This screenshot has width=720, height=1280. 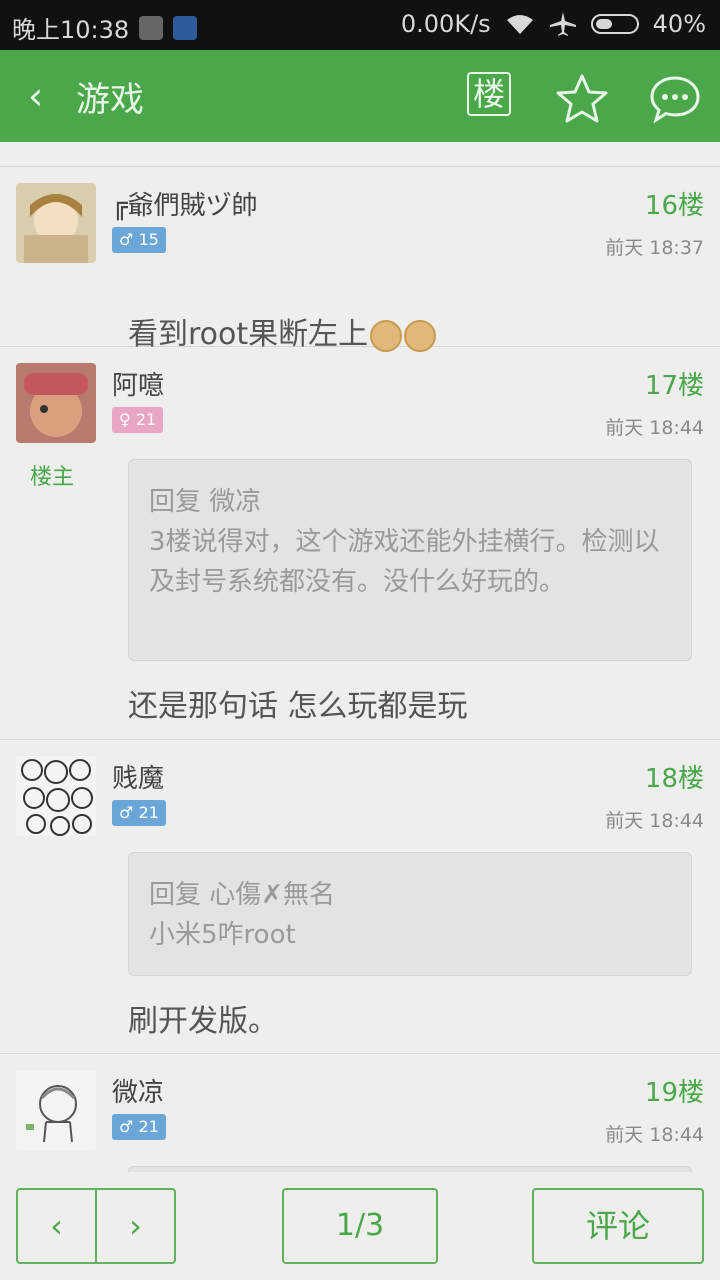 What do you see at coordinates (71, 30) in the screenshot?
I see `status-time: 晚上10:38` at bounding box center [71, 30].